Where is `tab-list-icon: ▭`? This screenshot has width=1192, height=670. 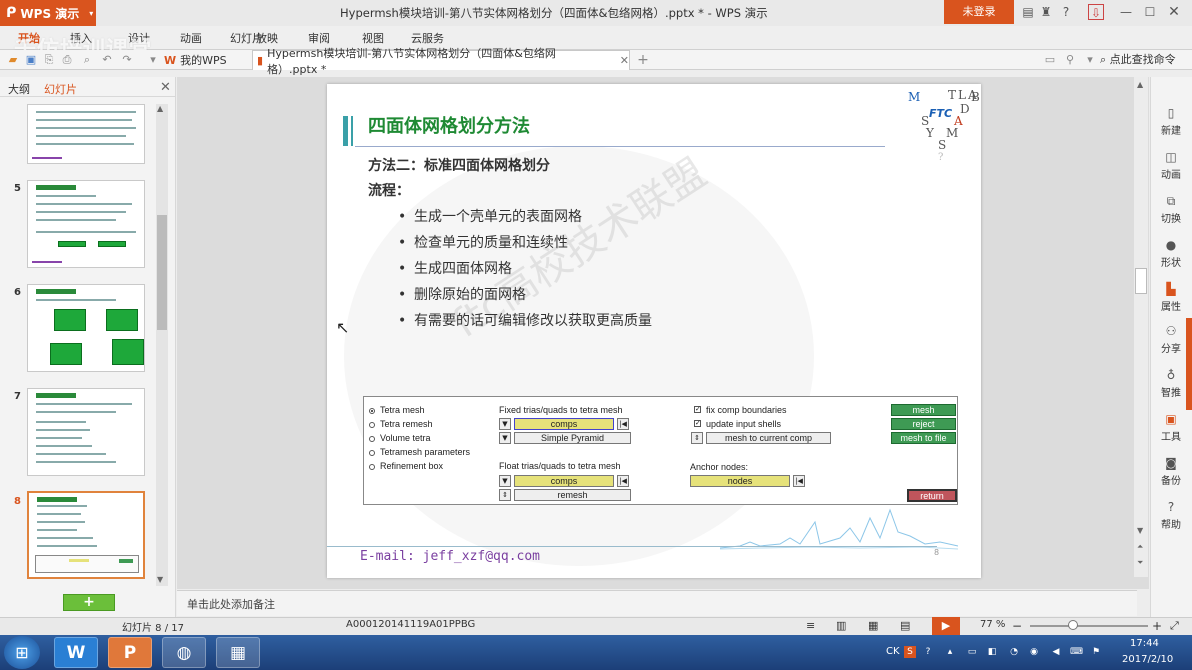 tab-list-icon: ▭ is located at coordinates (1050, 60).